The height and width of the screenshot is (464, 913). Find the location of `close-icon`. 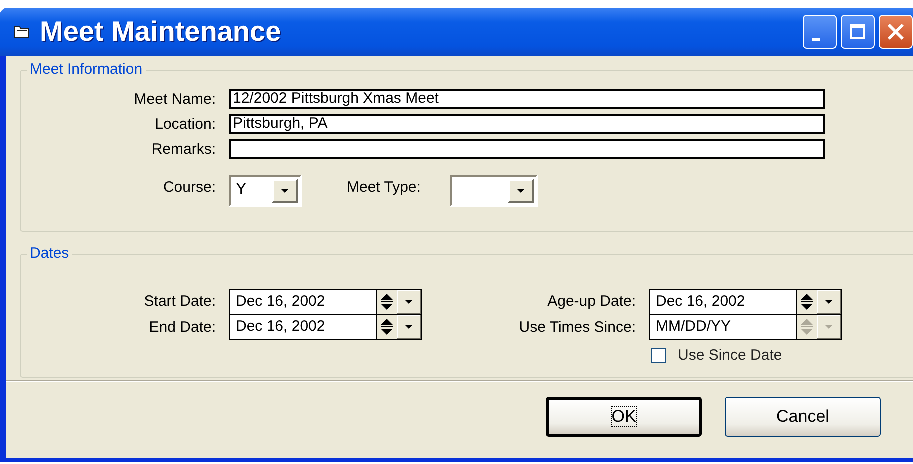

close-icon is located at coordinates (896, 32).